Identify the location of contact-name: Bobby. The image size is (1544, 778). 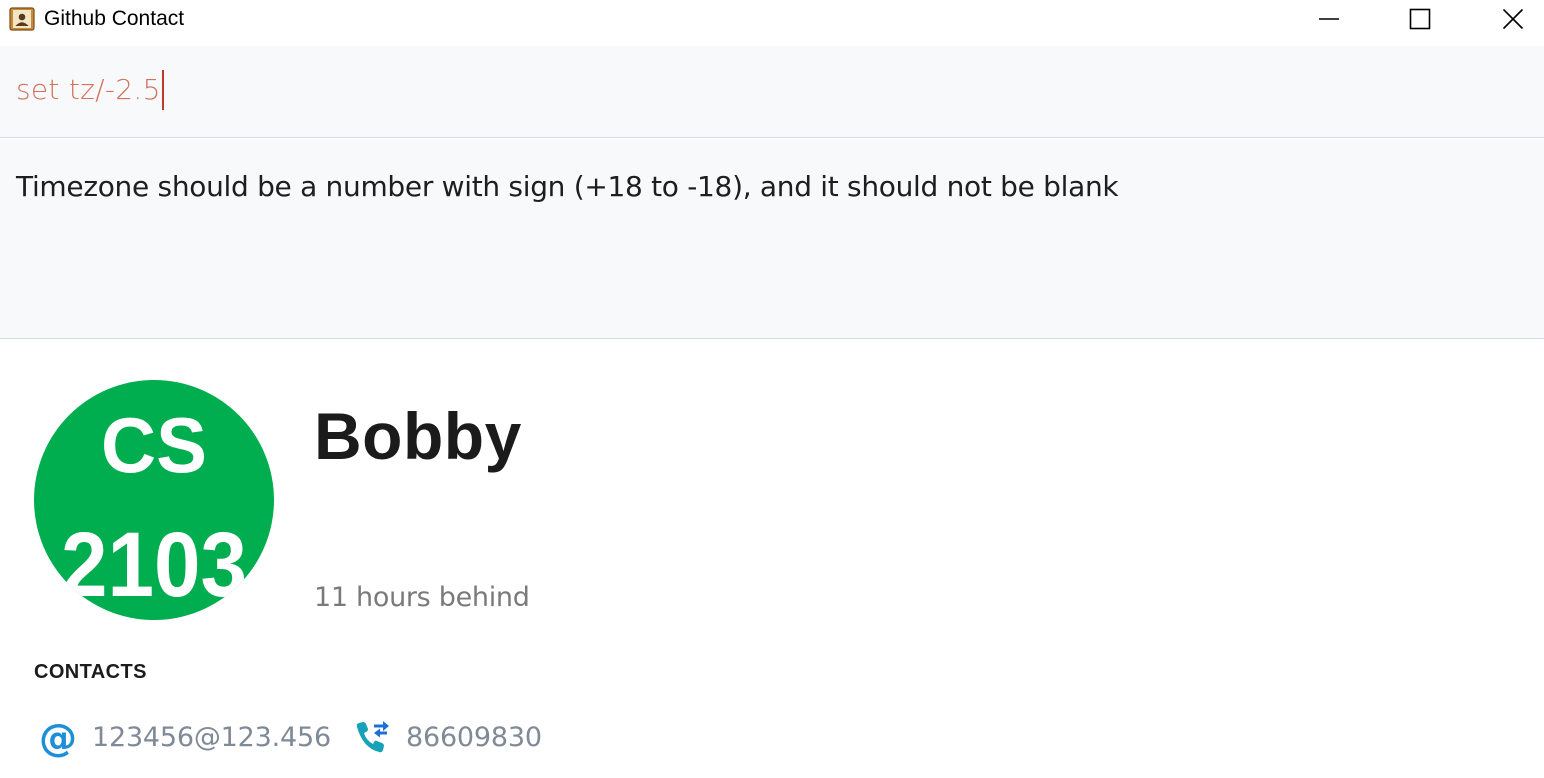
(418, 436).